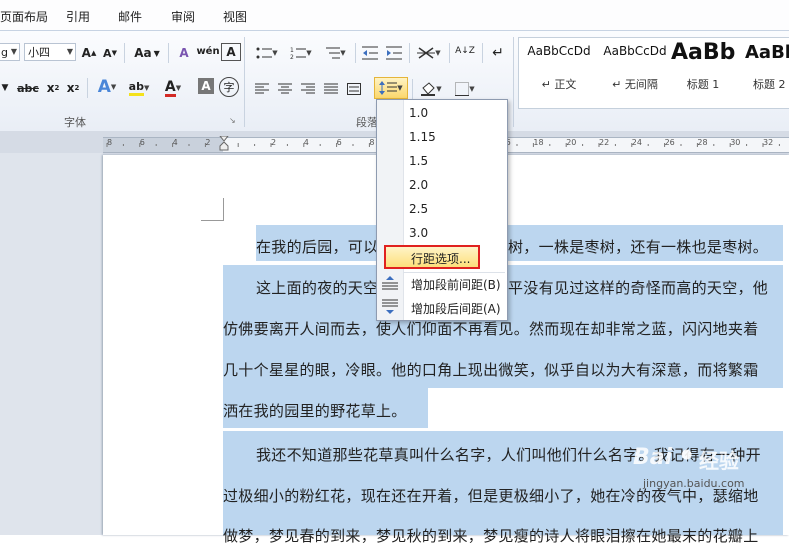 The width and height of the screenshot is (789, 546). Describe the element at coordinates (559, 72) in the screenshot. I see `style-normal: AaBbCcDd ↵ 正文` at that location.